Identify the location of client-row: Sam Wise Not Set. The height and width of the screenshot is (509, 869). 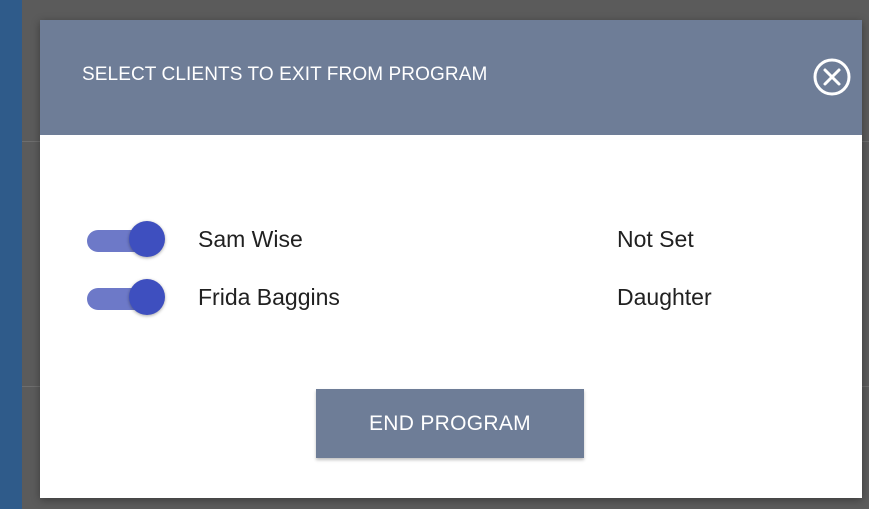
(451, 239).